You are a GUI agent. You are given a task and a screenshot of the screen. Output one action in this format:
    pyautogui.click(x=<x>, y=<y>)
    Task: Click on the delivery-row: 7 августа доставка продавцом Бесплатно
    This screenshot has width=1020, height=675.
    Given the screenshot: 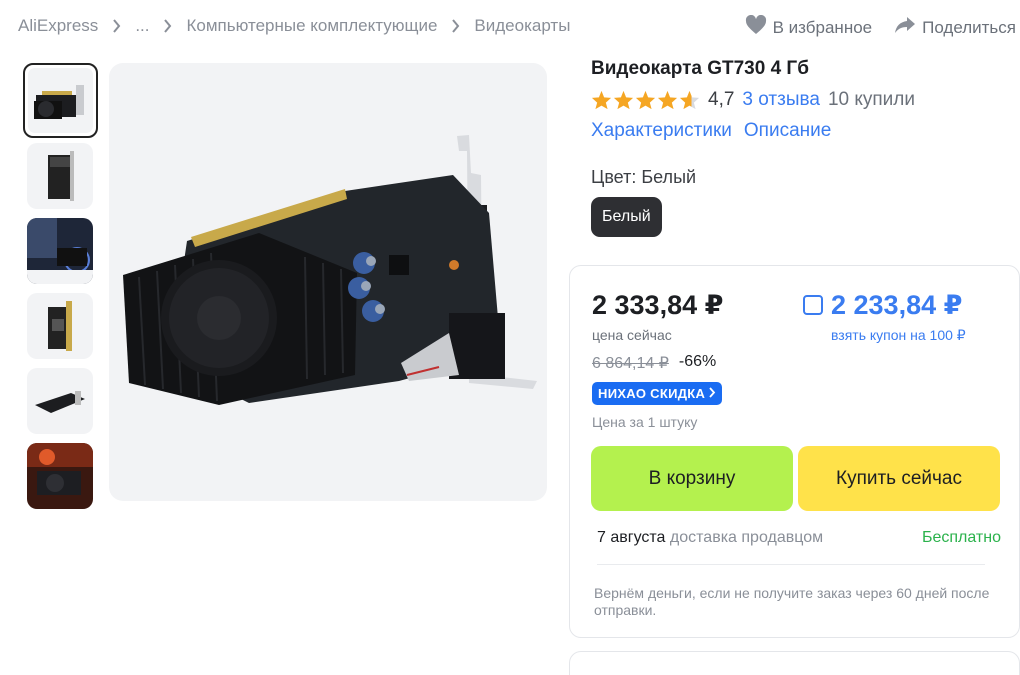 What is the action you would take?
    pyautogui.click(x=799, y=538)
    